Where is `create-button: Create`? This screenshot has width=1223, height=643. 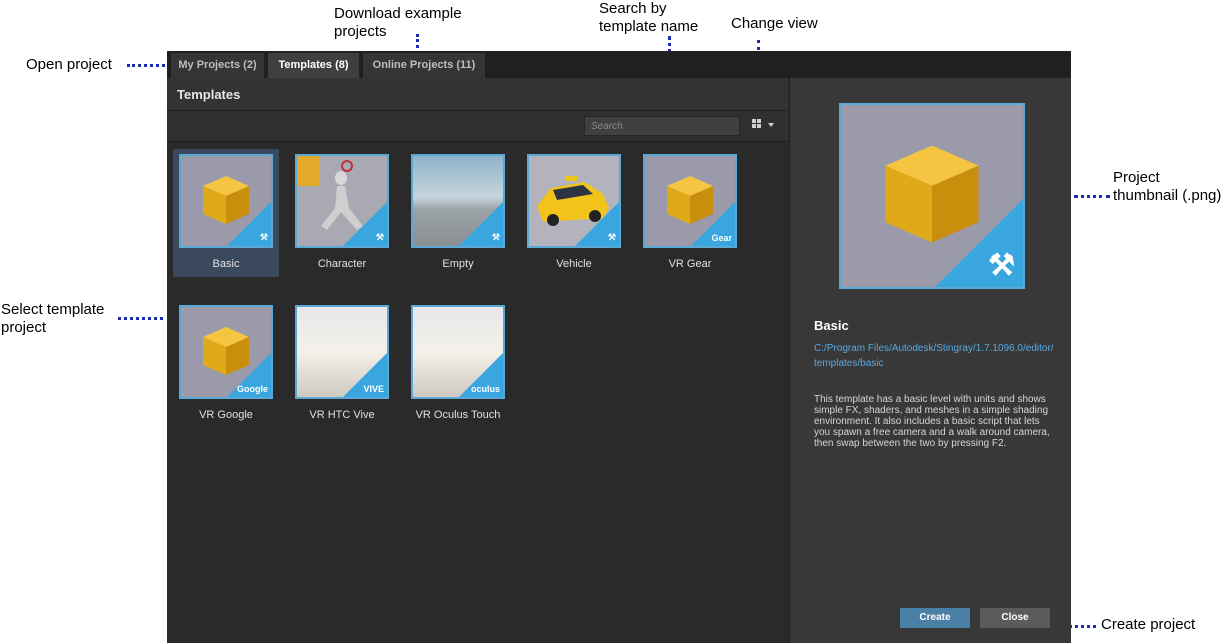
create-button: Create is located at coordinates (935, 618).